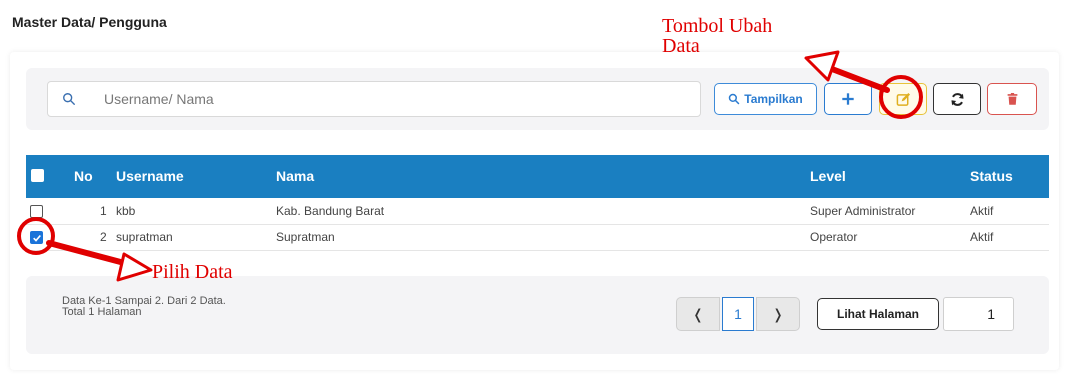 This screenshot has width=1071, height=374. Describe the element at coordinates (102, 312) in the screenshot. I see `pagination-info-line: Total 1 Halaman` at that location.